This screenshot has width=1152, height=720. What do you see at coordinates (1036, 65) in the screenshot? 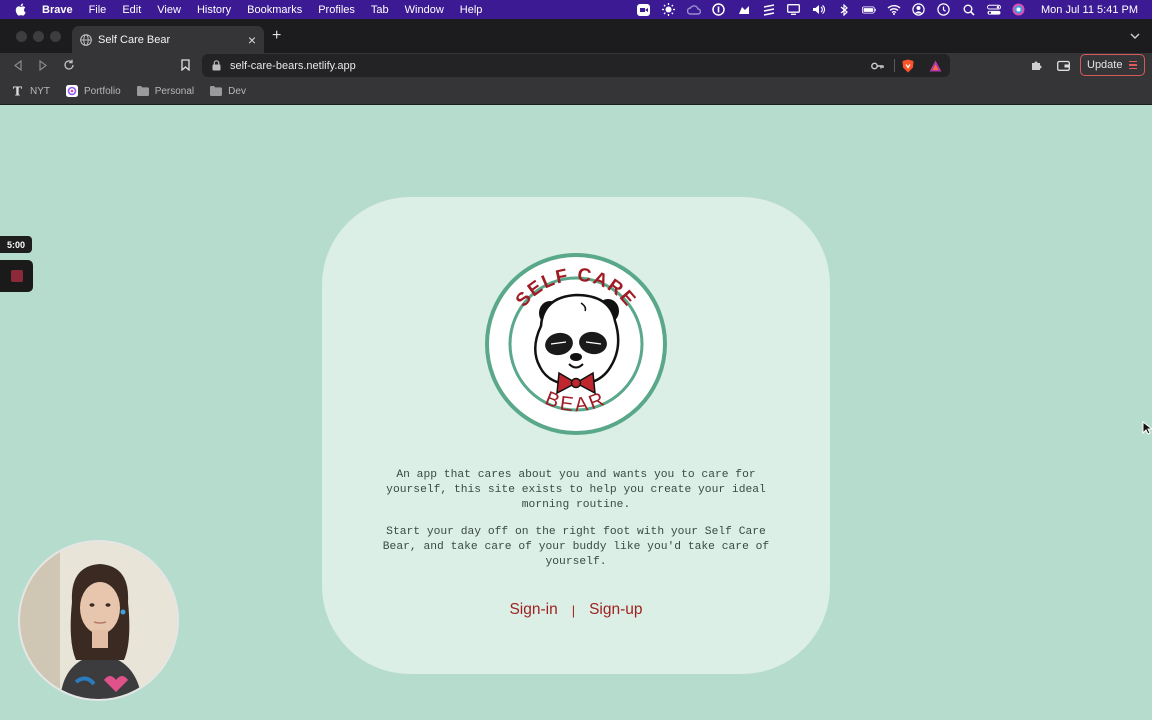
I see `extensions-puzzle-icon` at bounding box center [1036, 65].